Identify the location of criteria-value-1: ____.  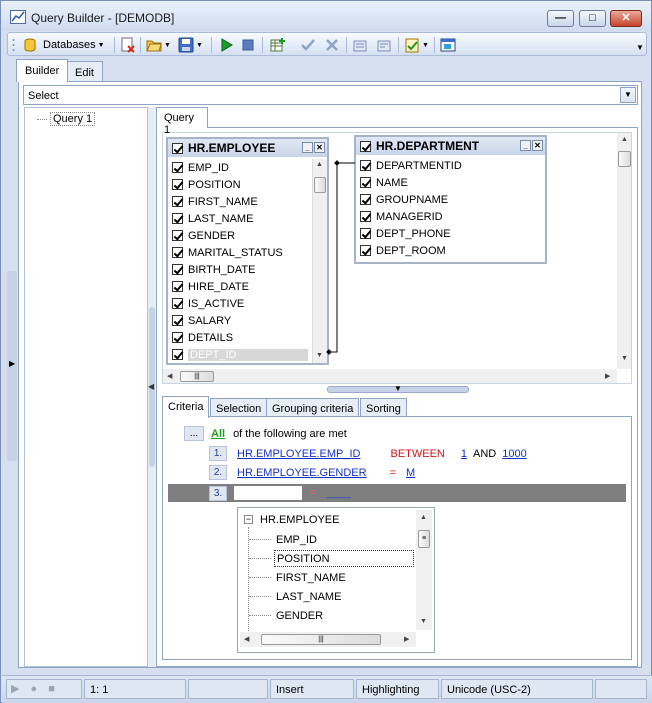
(338, 493).